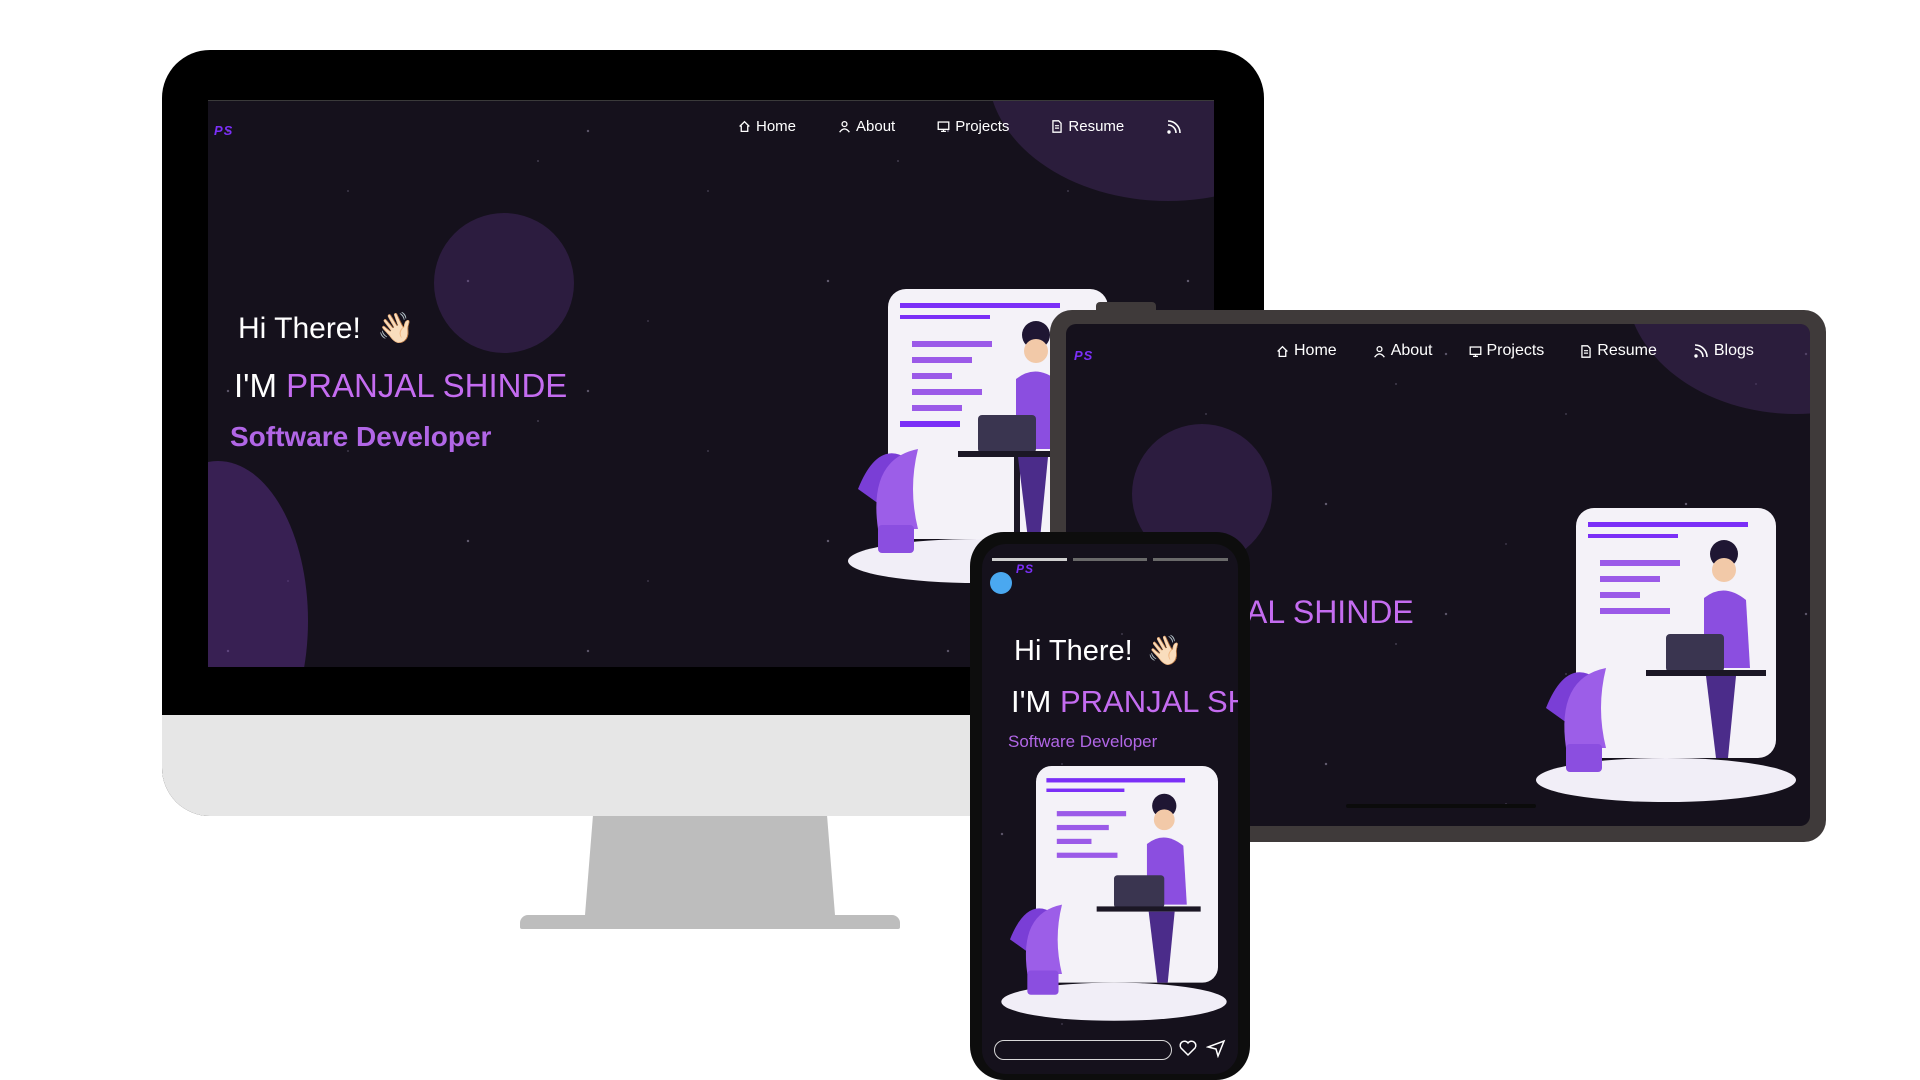 The height and width of the screenshot is (1080, 1920). Describe the element at coordinates (982, 126) in the screenshot. I see `nav-projects-label: Projects` at that location.